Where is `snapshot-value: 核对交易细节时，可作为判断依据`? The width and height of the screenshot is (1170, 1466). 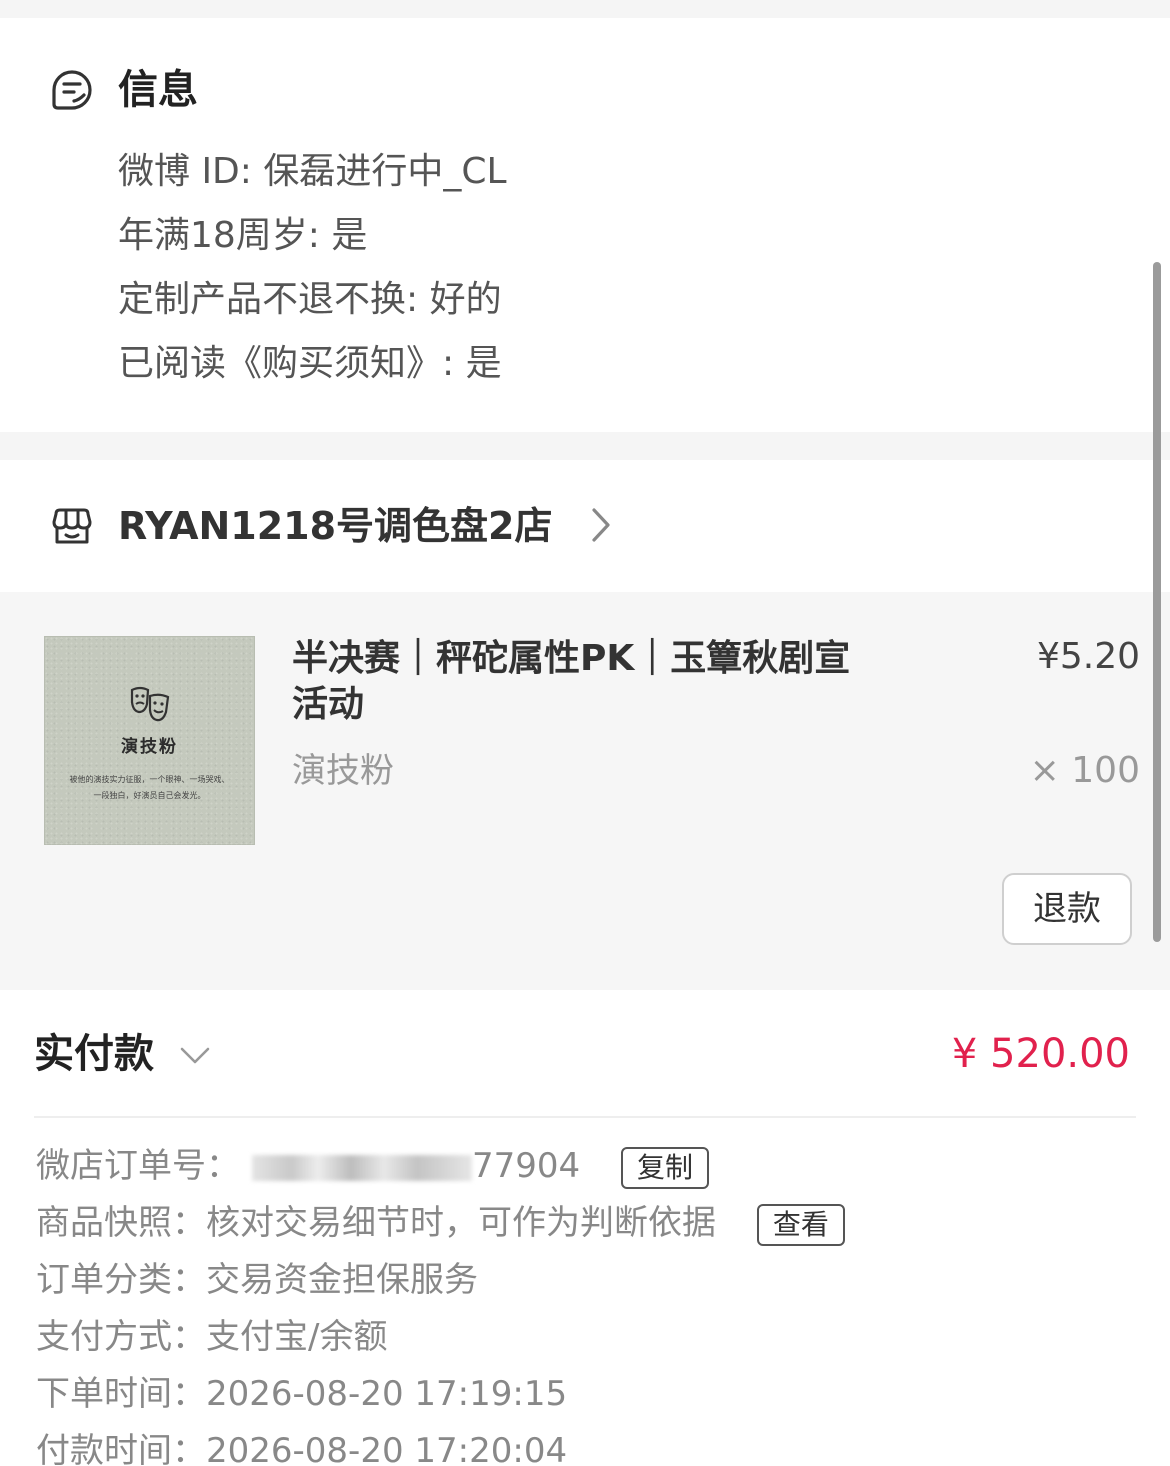
snapshot-value: 核对交易细节时，可作为判断依据 is located at coordinates (461, 1223).